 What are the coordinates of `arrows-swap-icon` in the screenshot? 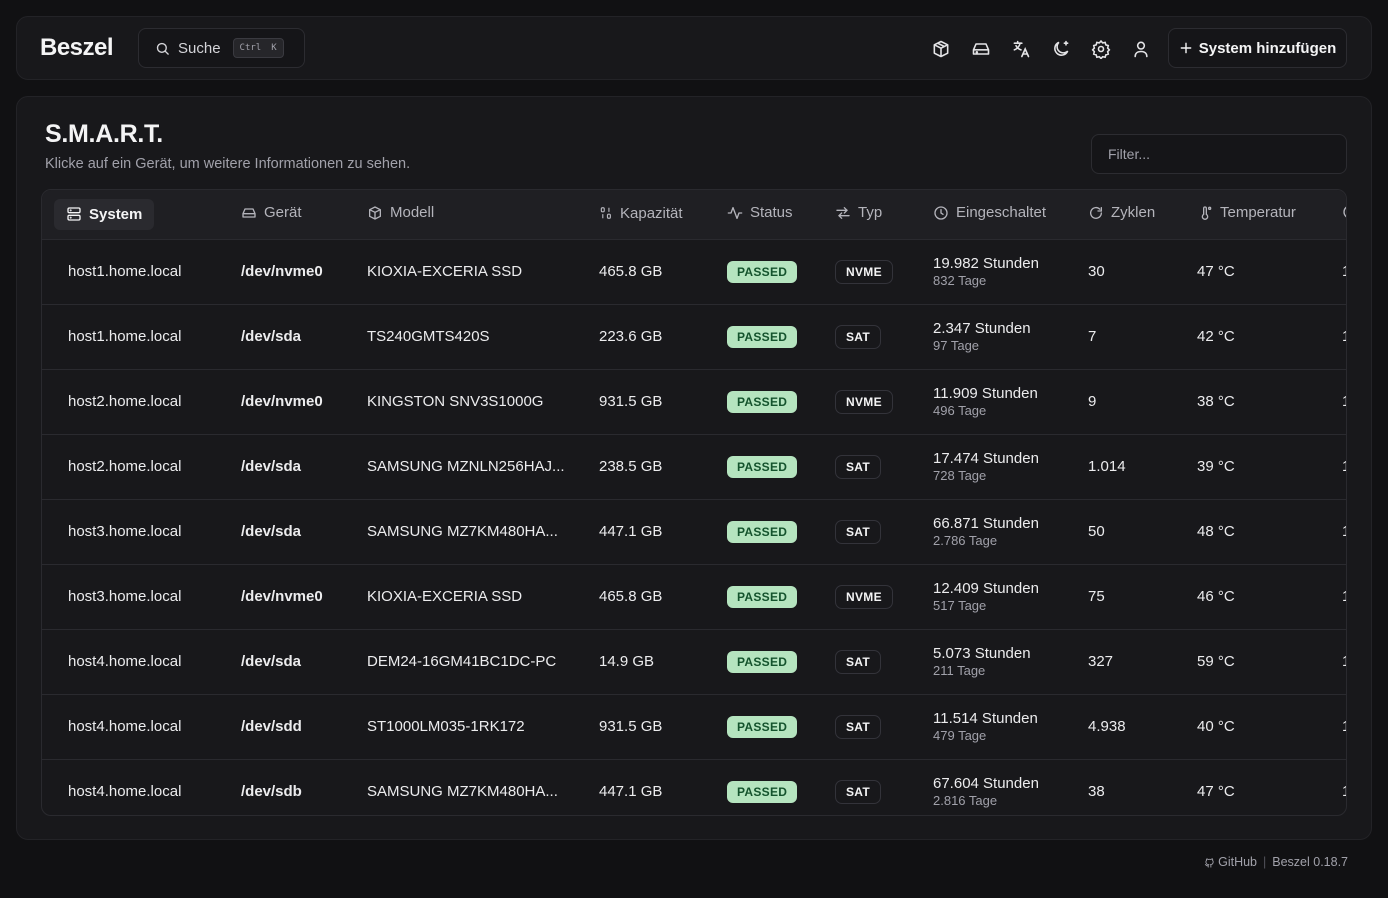 It's located at (843, 213).